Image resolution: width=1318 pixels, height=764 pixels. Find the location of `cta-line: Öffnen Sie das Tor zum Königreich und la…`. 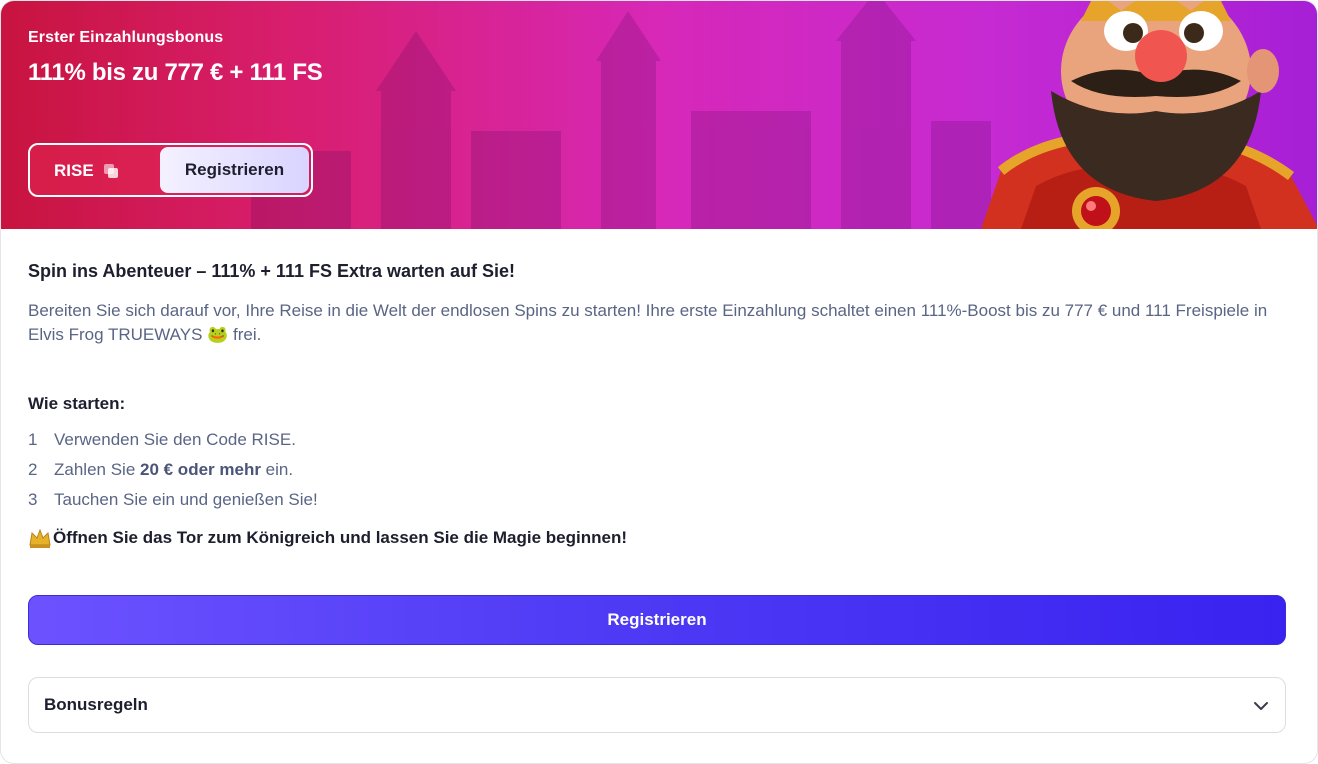

cta-line: Öffnen Sie das Tor zum Königreich und la… is located at coordinates (327, 538).